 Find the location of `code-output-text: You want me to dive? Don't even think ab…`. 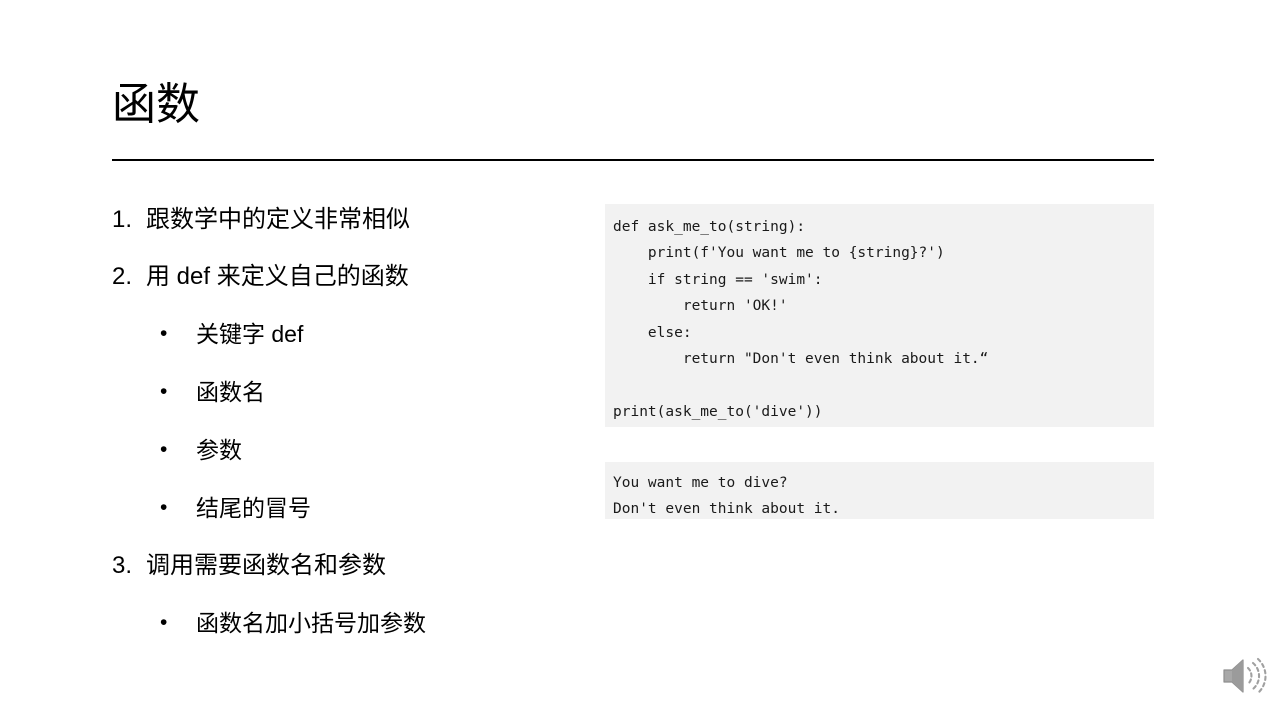

code-output-text: You want me to dive? Don't even think ab… is located at coordinates (726, 496).